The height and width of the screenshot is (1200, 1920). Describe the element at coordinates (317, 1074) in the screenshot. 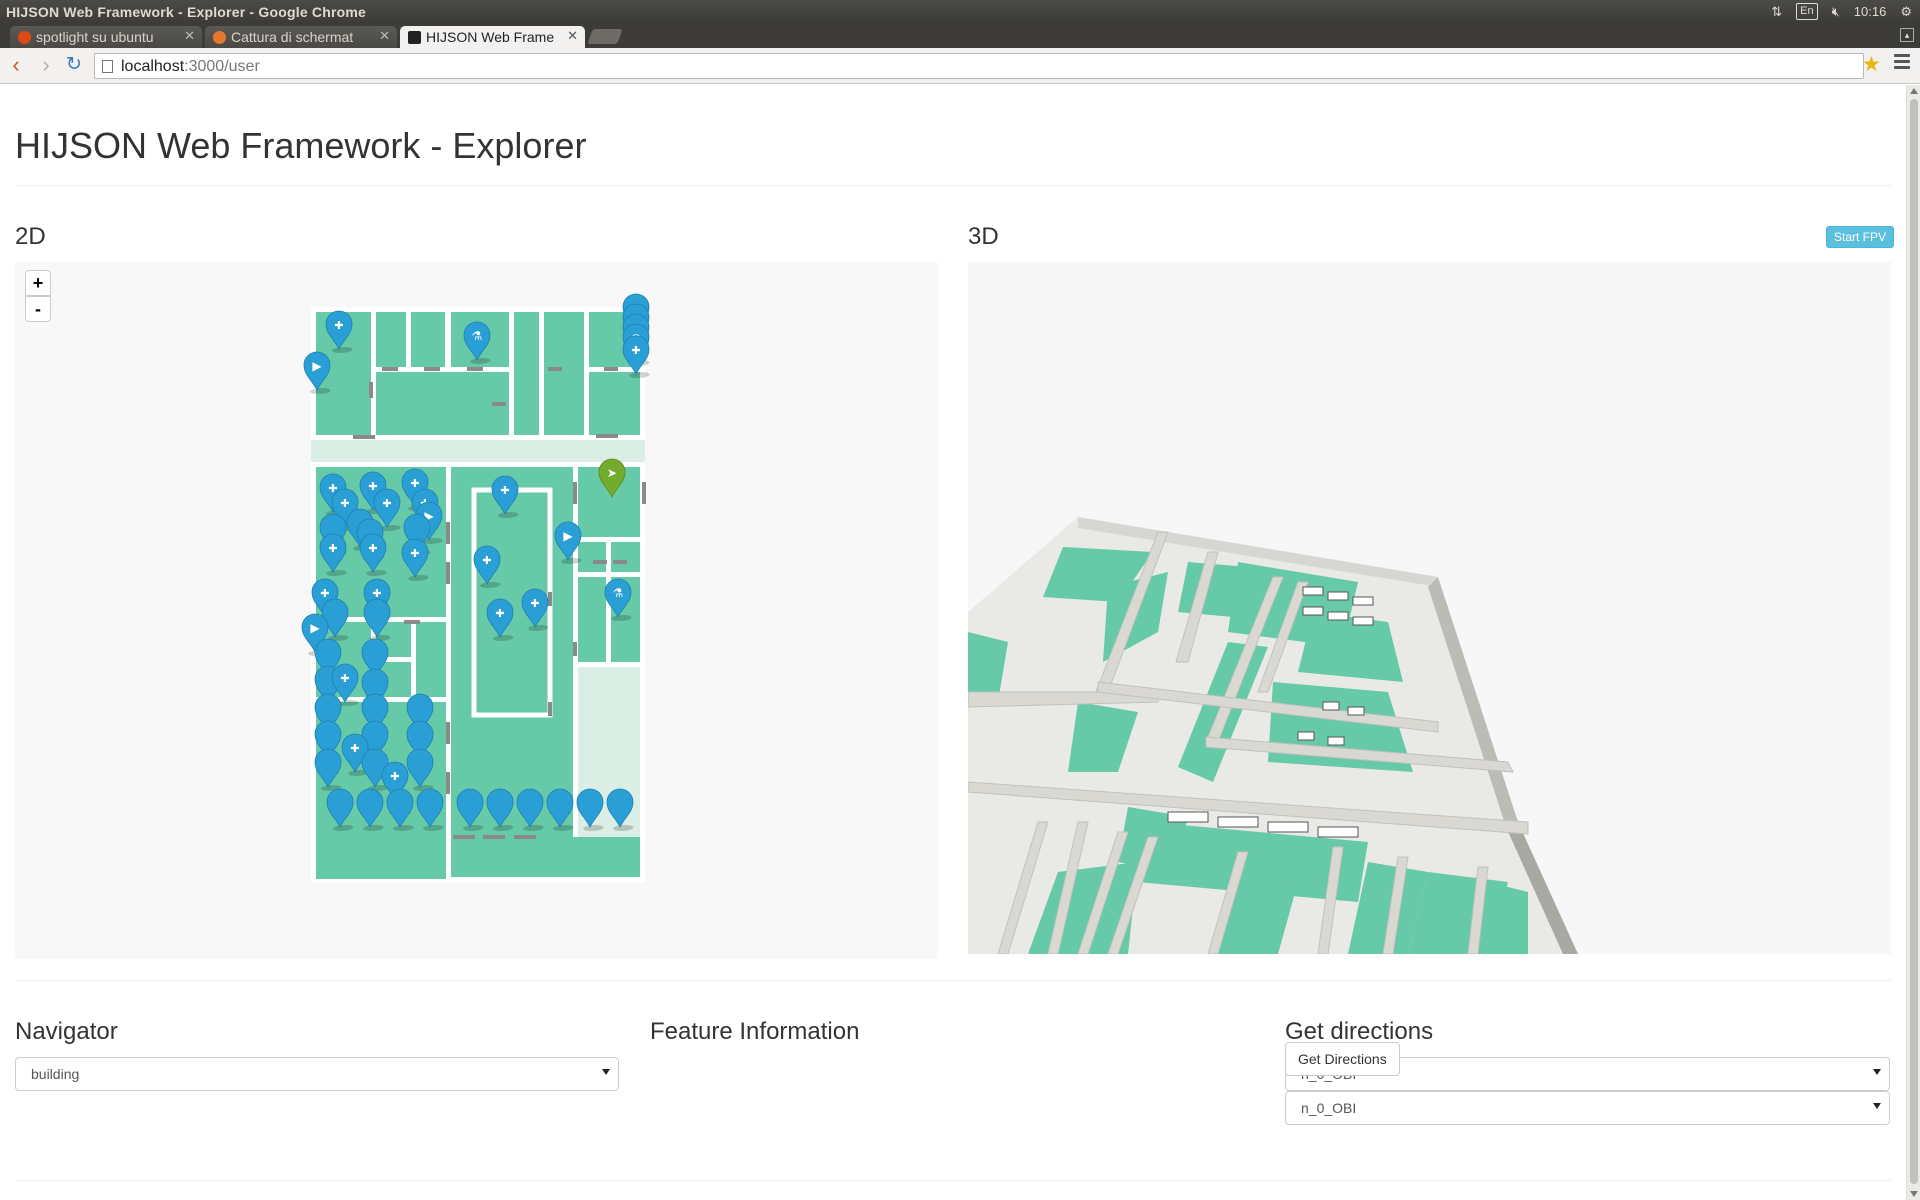

I see `navigator-select: building` at that location.